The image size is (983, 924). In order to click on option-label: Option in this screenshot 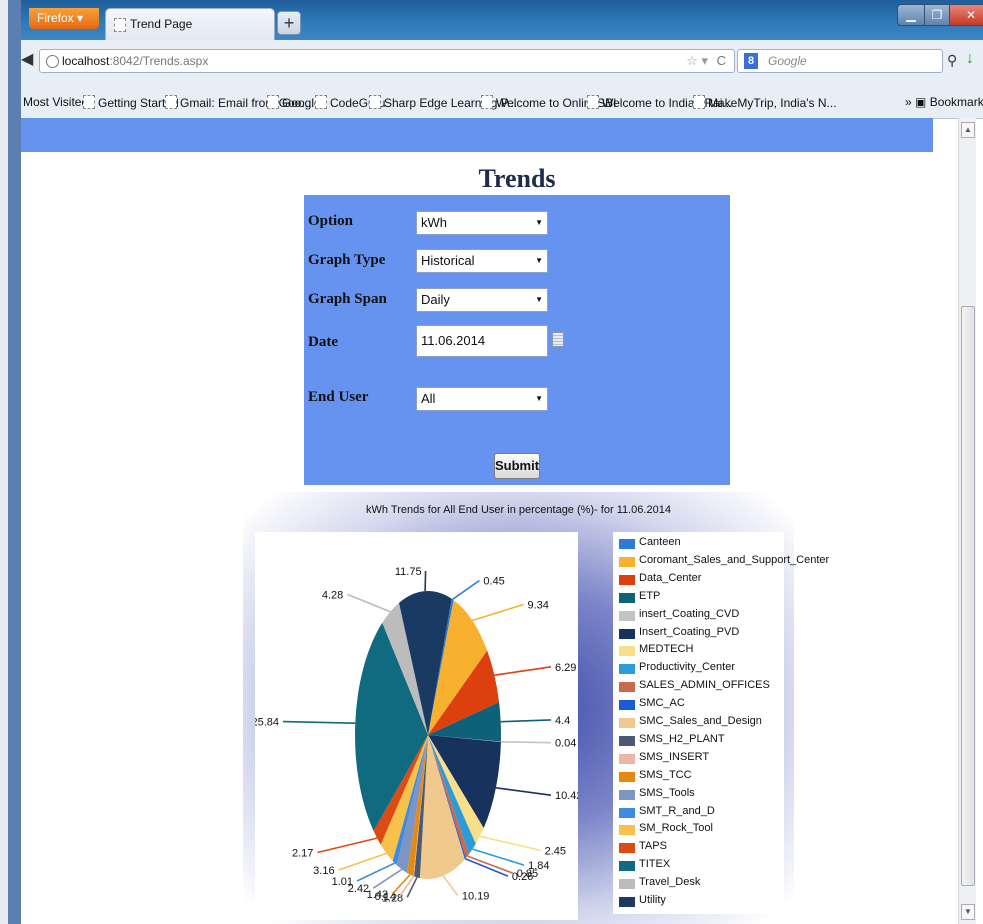, I will do `click(331, 221)`.